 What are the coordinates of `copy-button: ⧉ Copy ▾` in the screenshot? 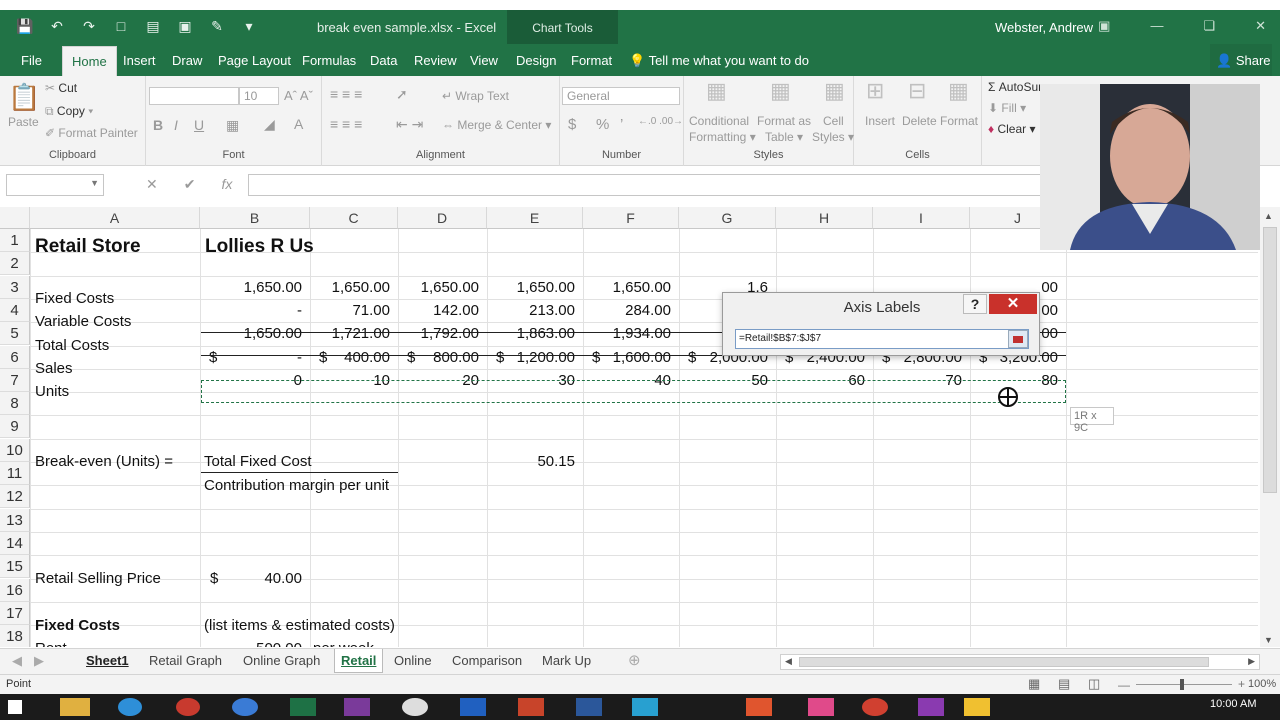 It's located at (69, 111).